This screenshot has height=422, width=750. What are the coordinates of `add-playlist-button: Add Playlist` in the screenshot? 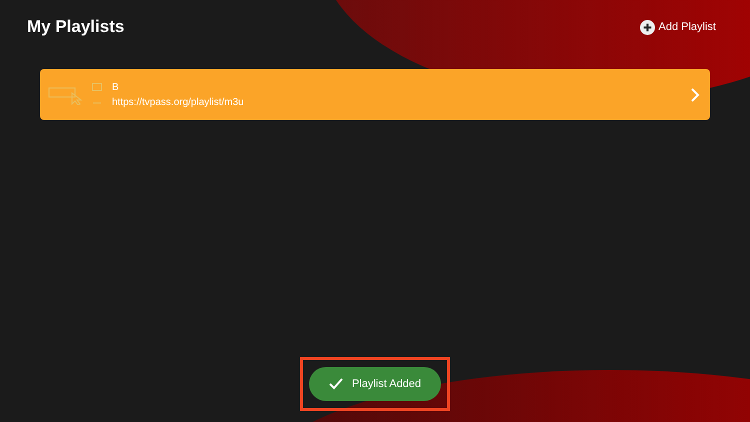 It's located at (678, 27).